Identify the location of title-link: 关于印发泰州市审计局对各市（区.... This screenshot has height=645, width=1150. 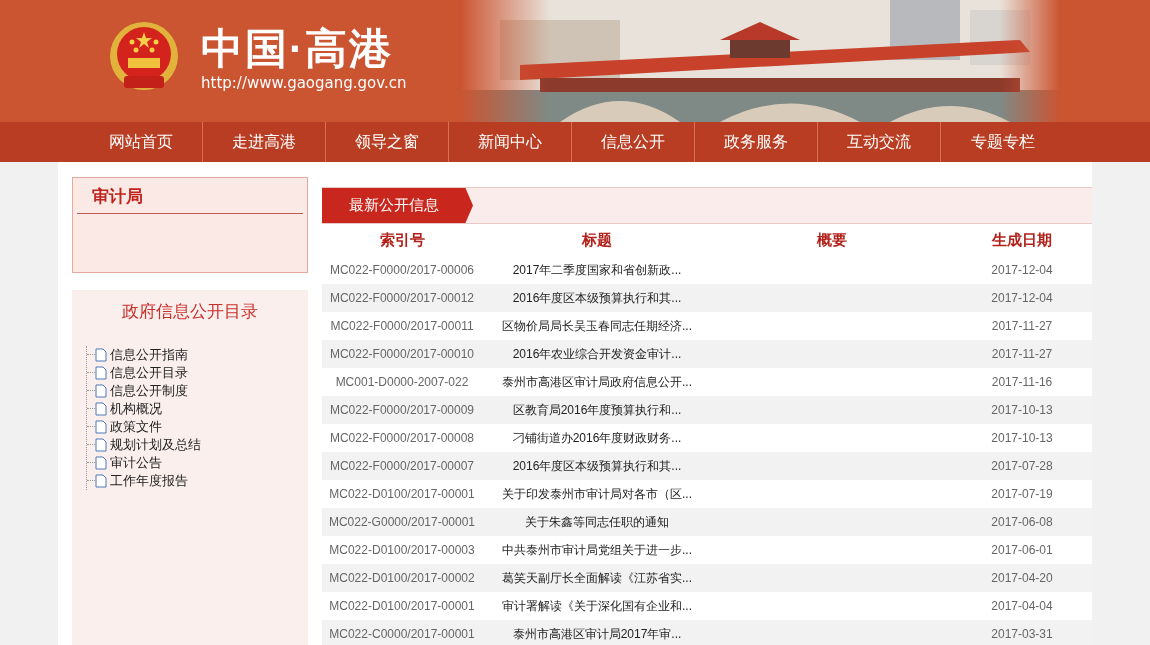
(597, 494).